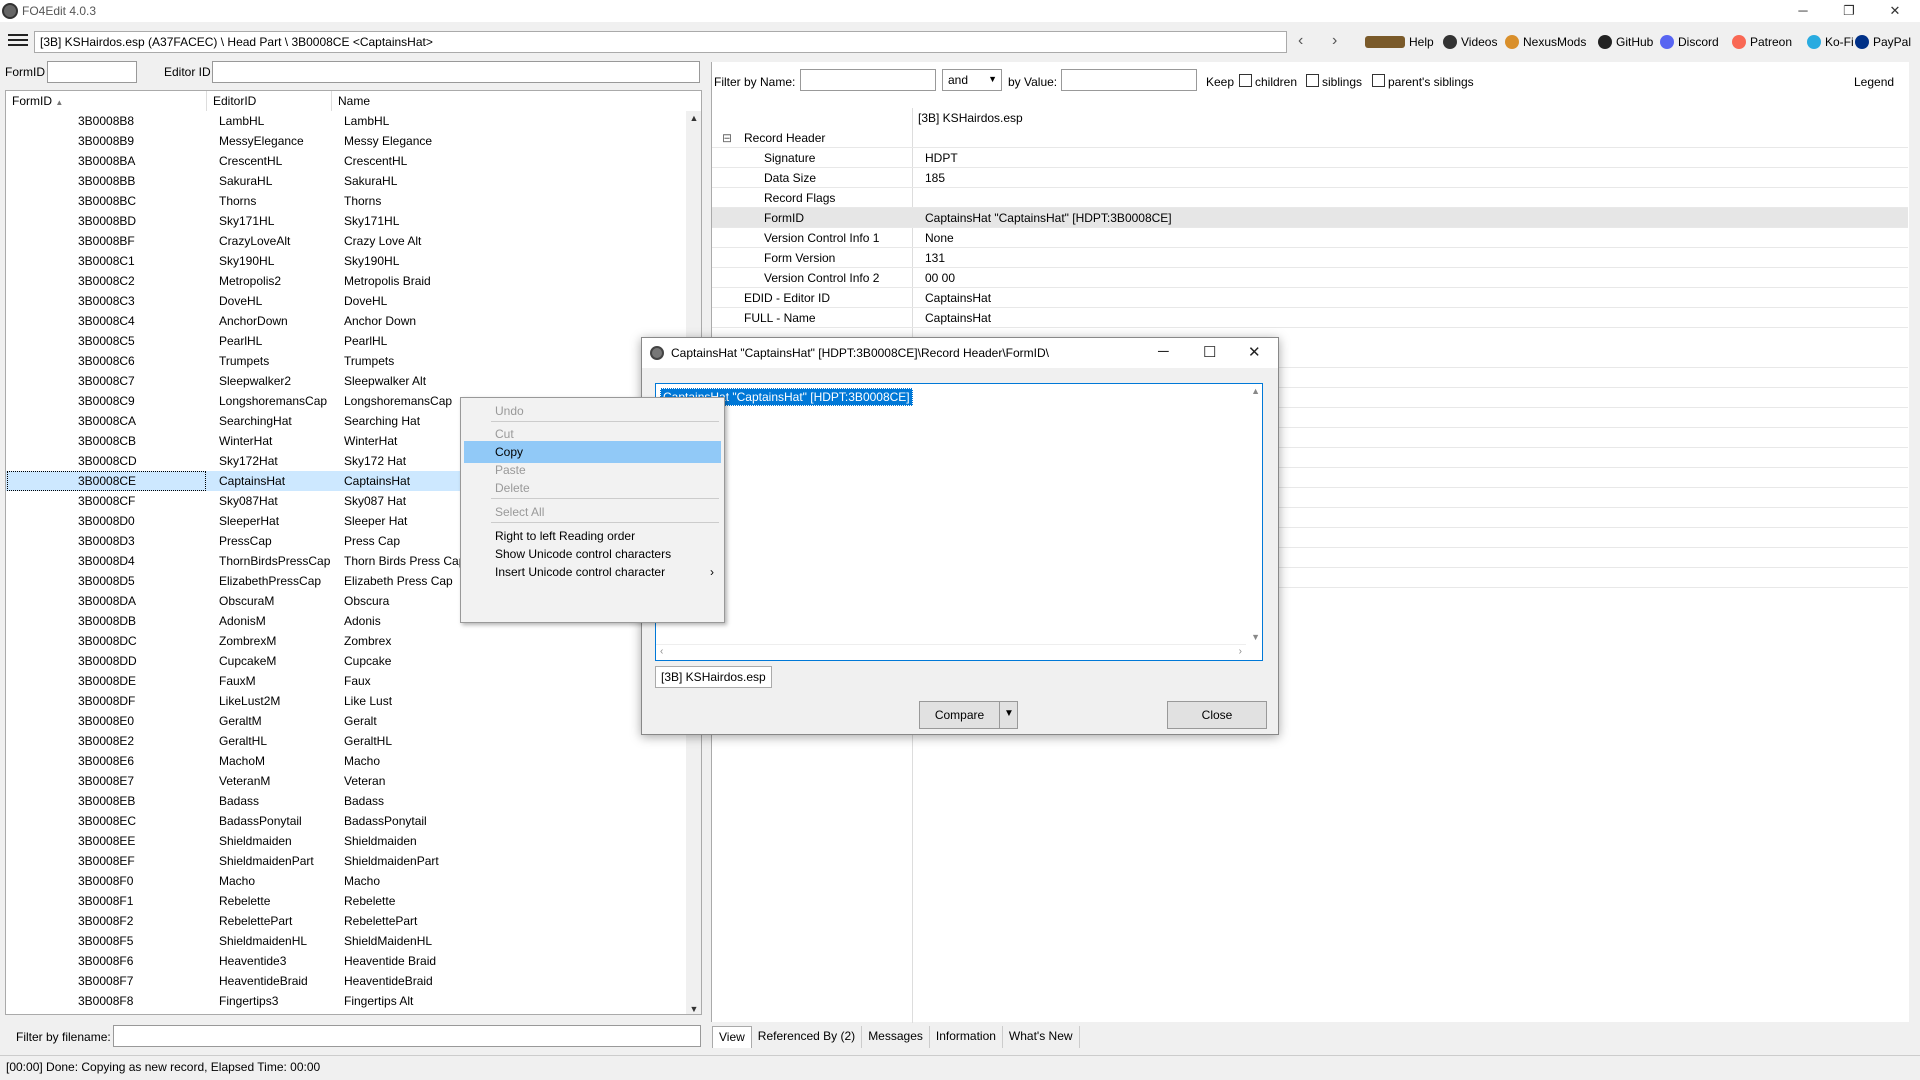 Image resolution: width=1920 pixels, height=1080 pixels. I want to click on link-nexusmods: NexusMods, so click(1545, 42).